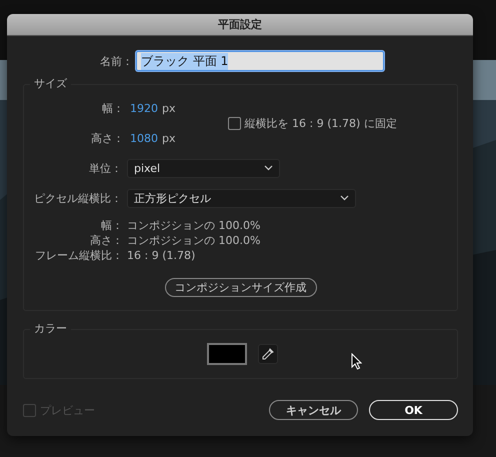 The image size is (496, 457). I want to click on units-dropdown: pixel, so click(203, 168).